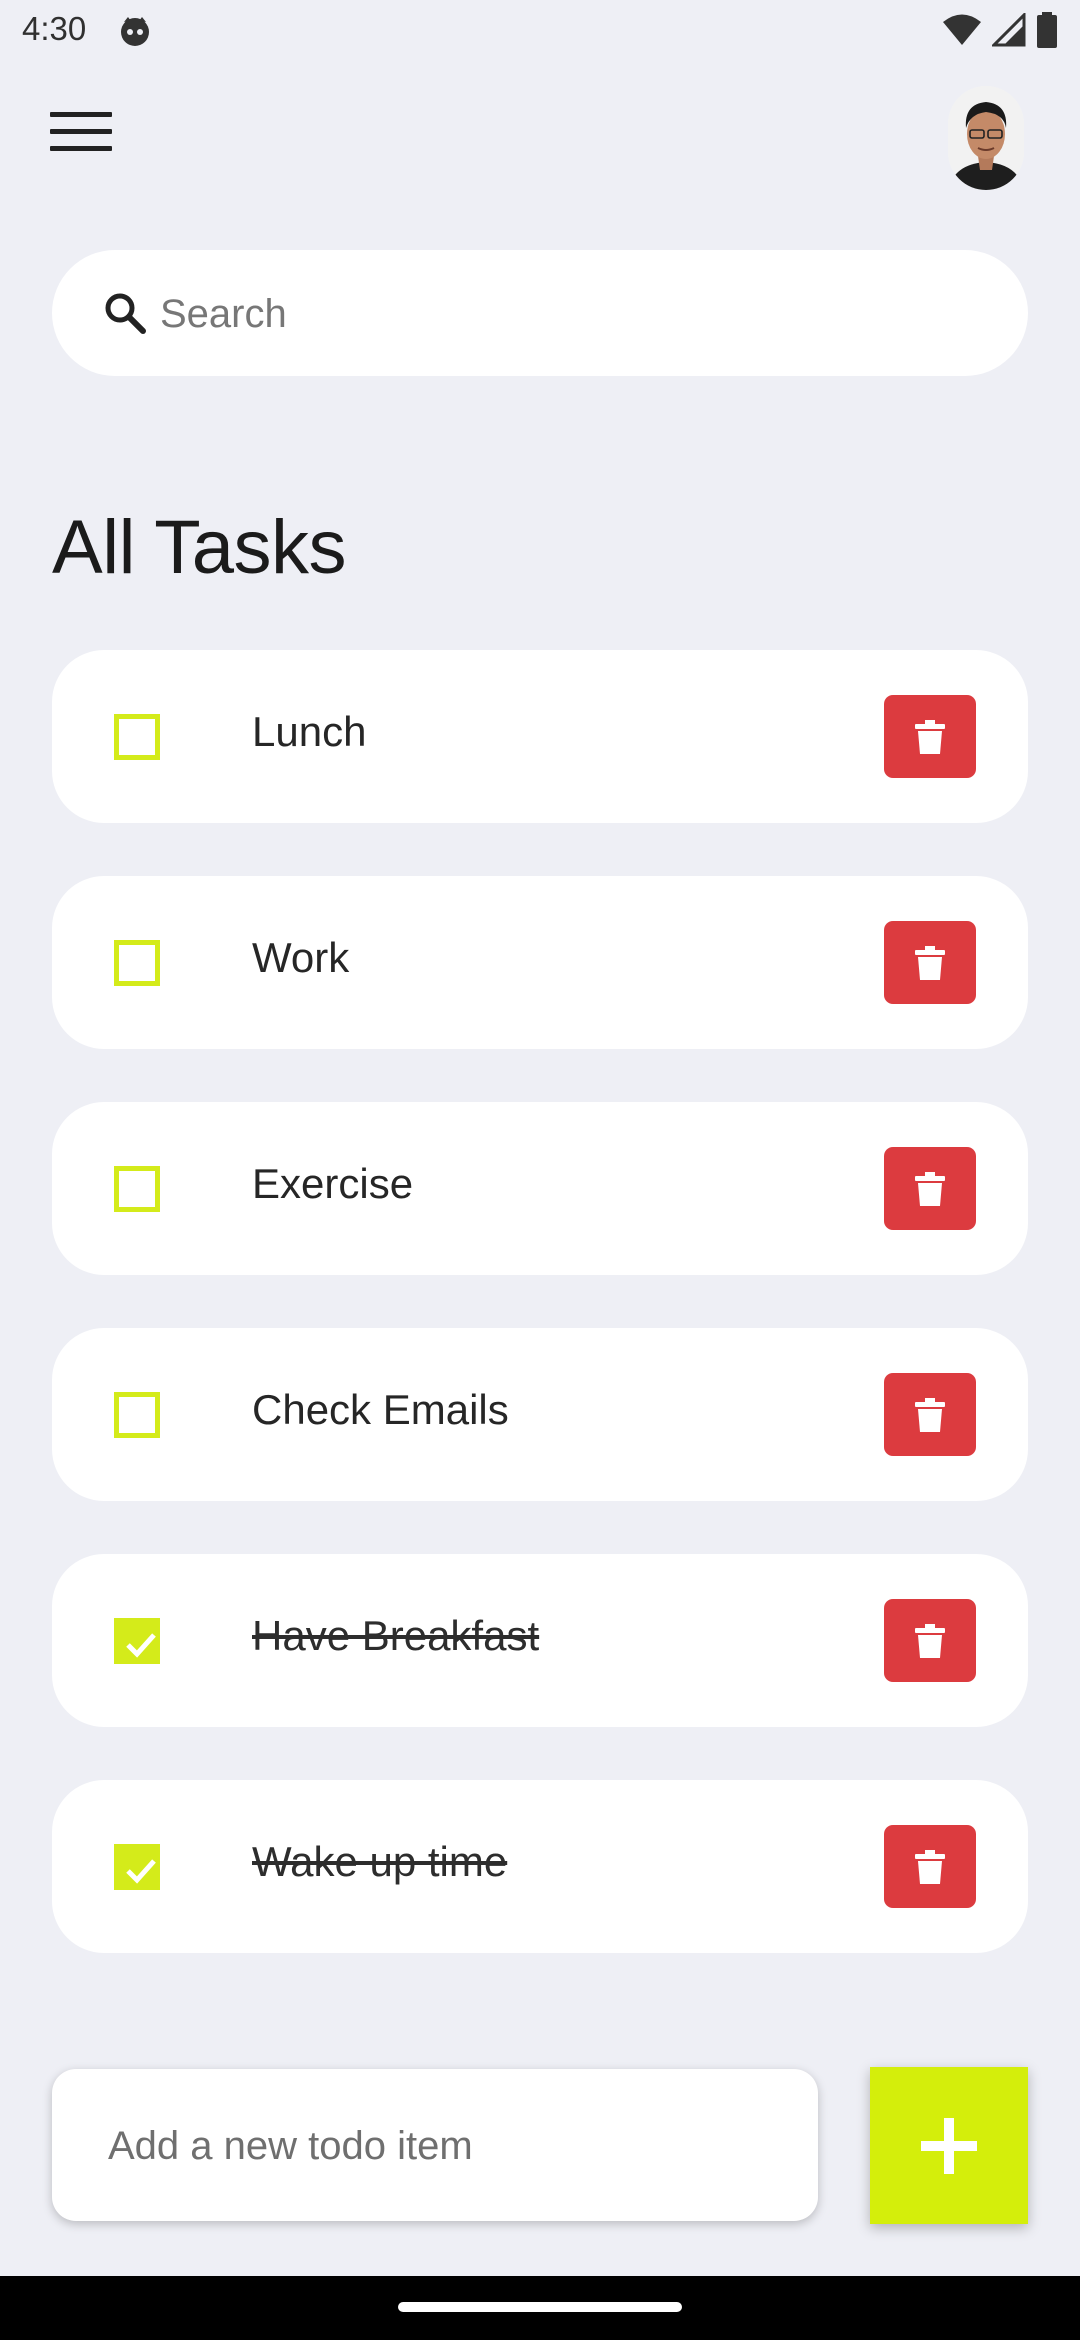 The image size is (1080, 2340). I want to click on task-card: Have Breakfast, so click(540, 1640).